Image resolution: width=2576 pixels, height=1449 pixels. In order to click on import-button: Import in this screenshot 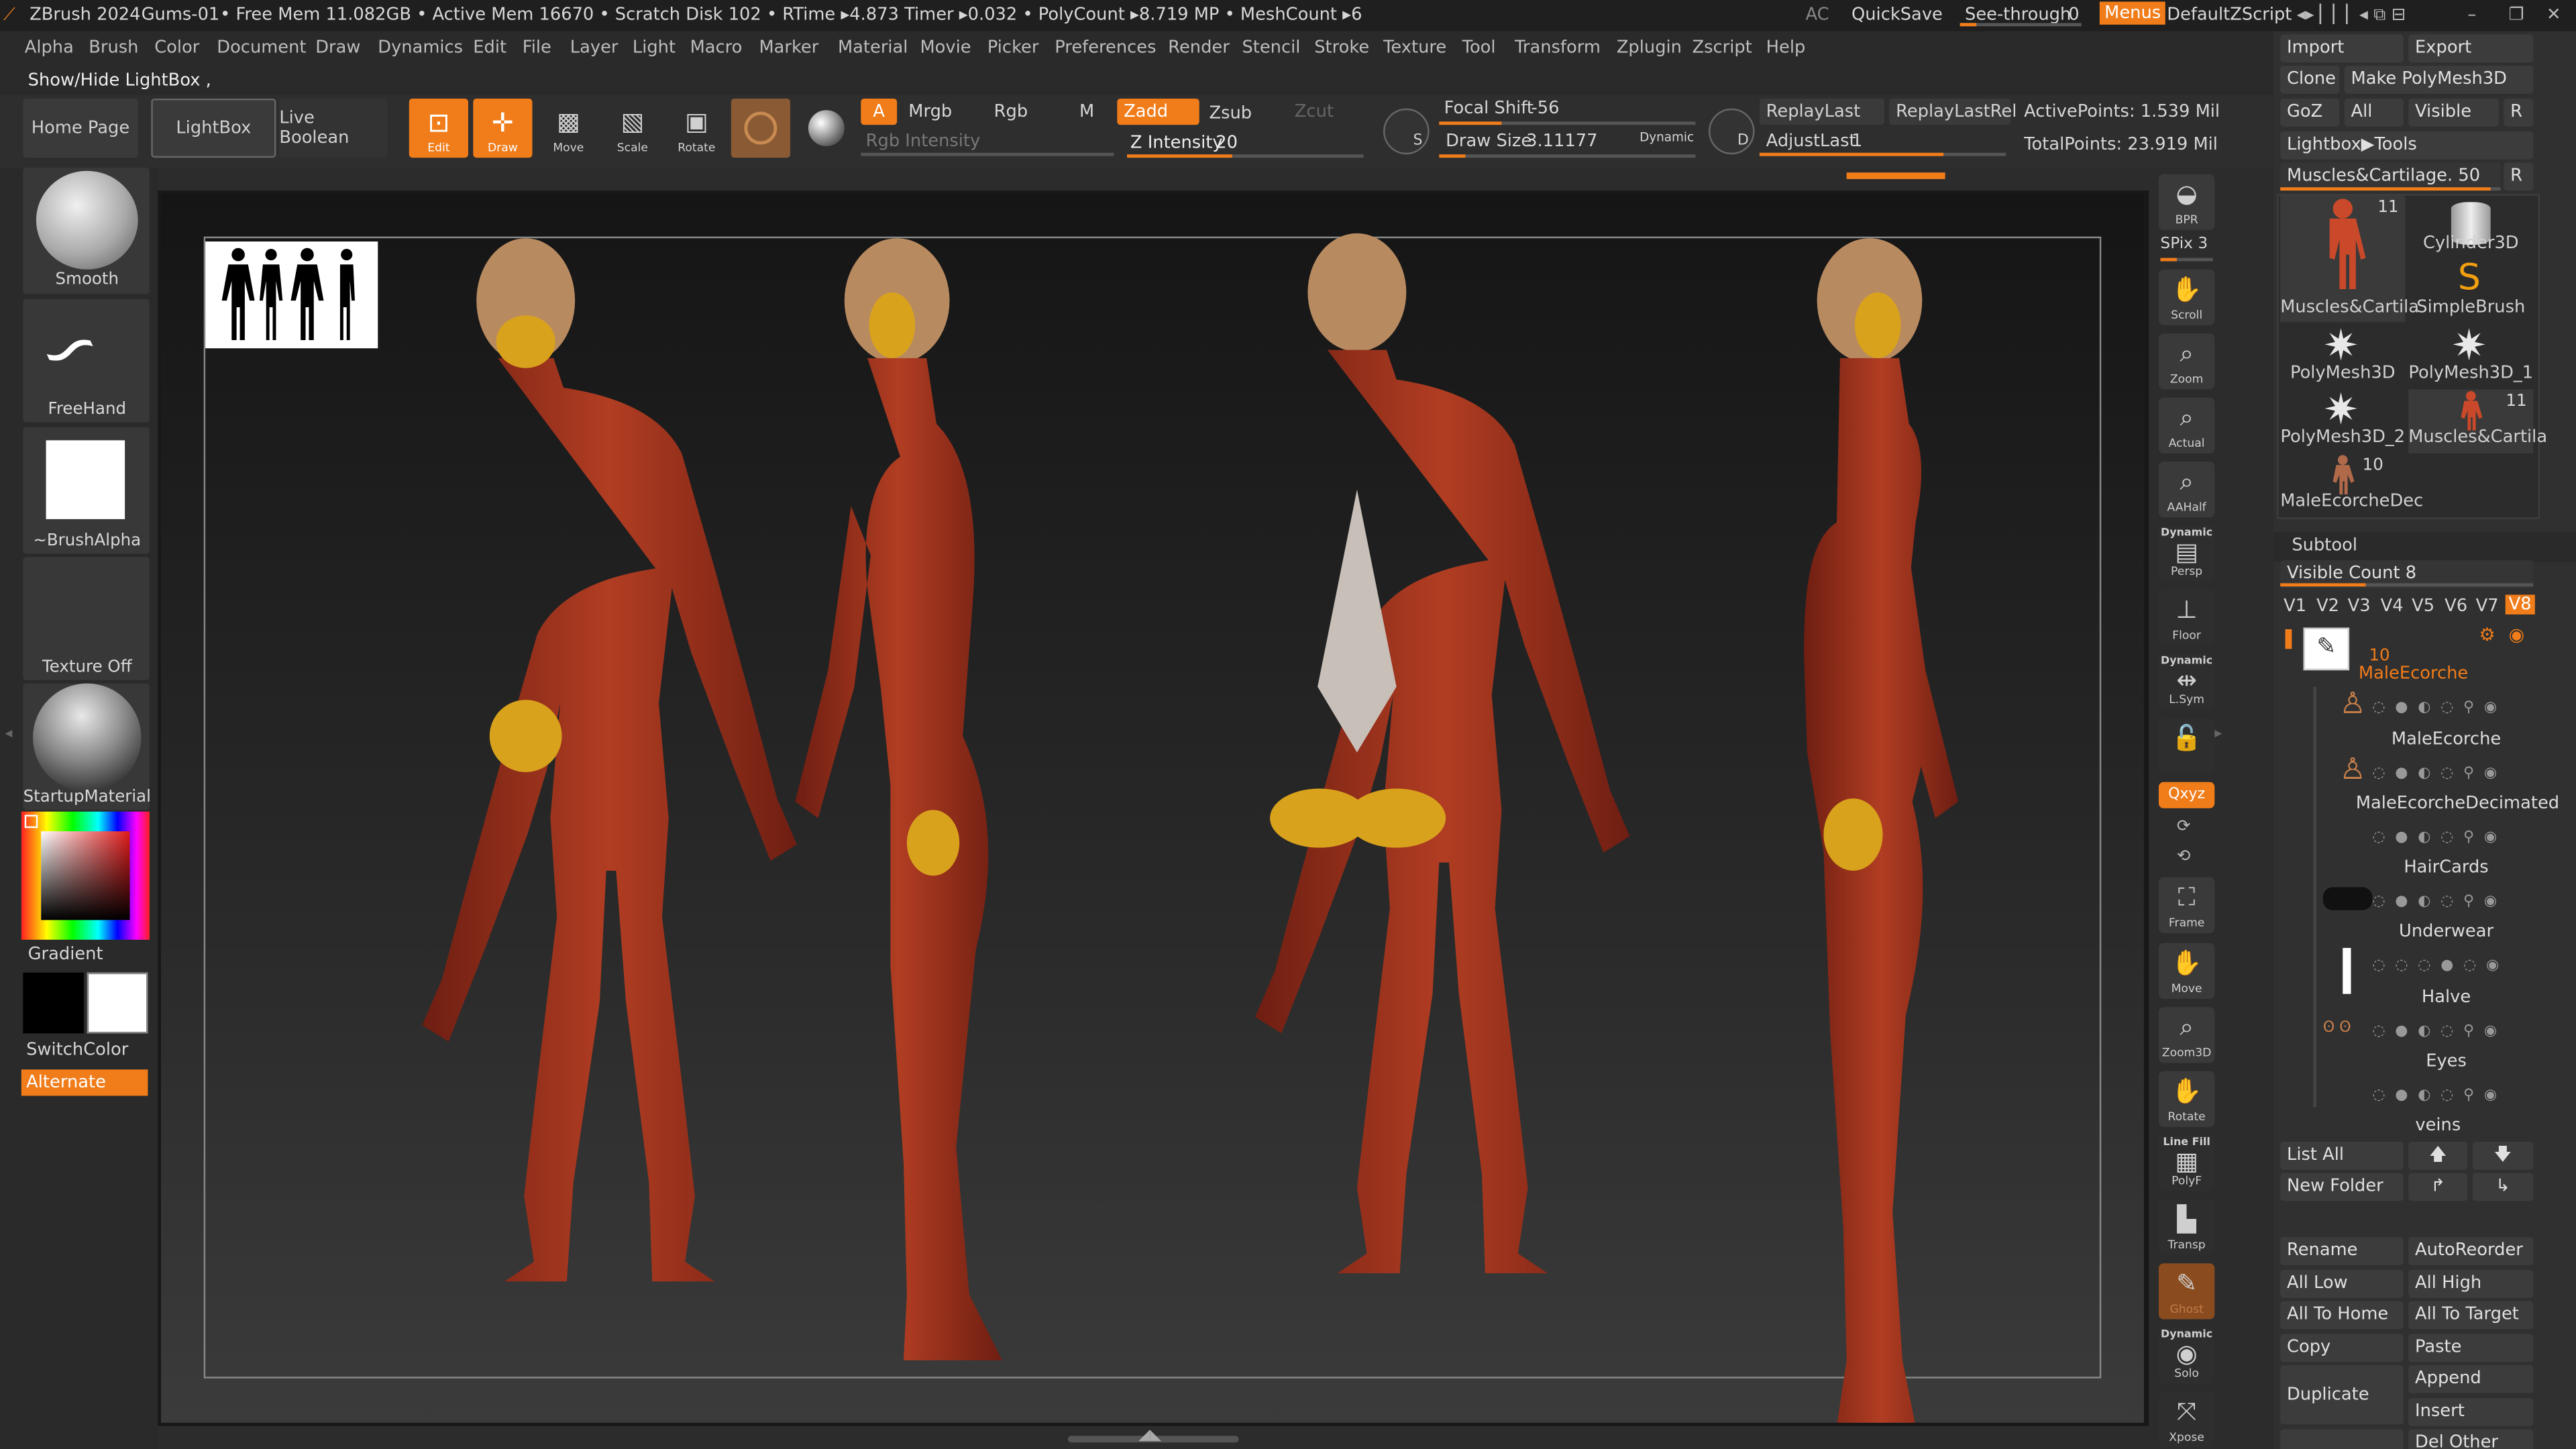, I will do `click(2342, 48)`.